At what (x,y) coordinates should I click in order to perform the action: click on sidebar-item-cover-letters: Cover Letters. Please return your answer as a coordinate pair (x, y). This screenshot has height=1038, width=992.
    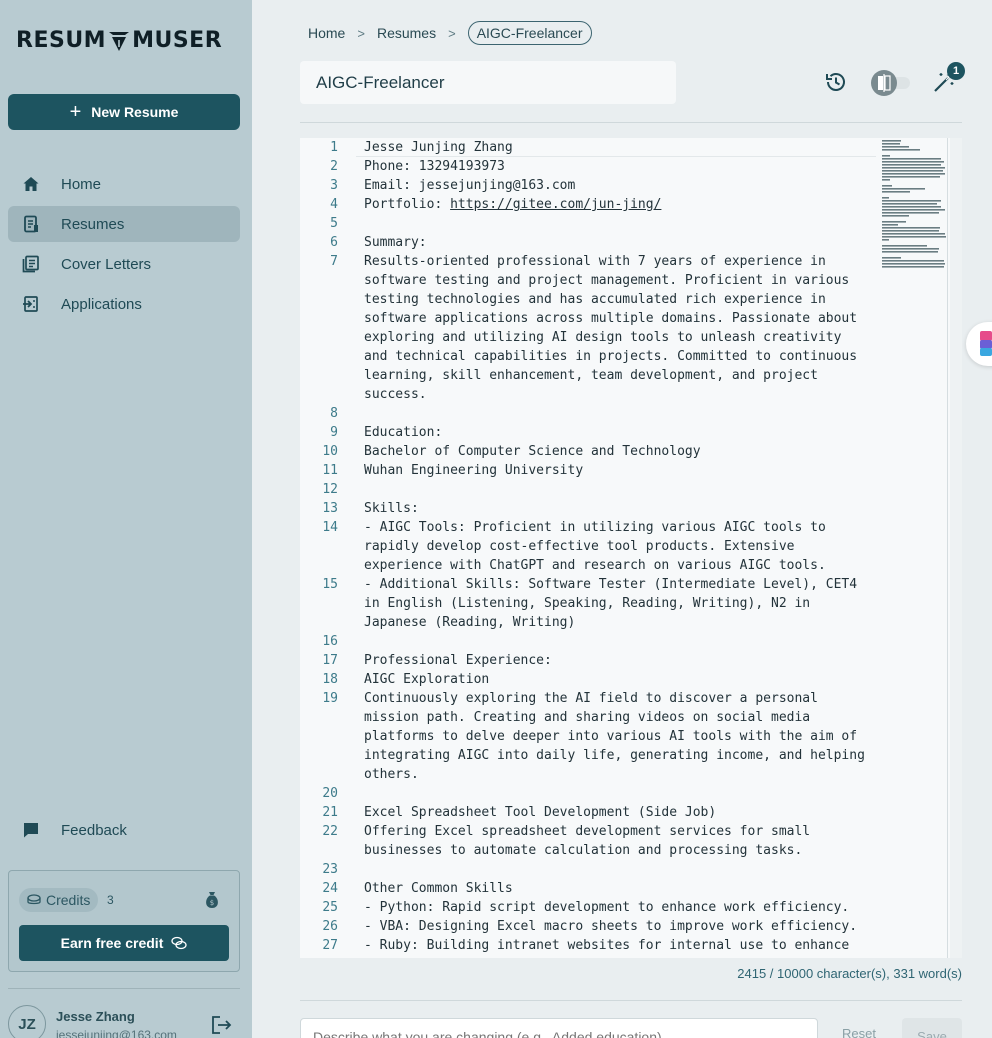
    Looking at the image, I should click on (124, 264).